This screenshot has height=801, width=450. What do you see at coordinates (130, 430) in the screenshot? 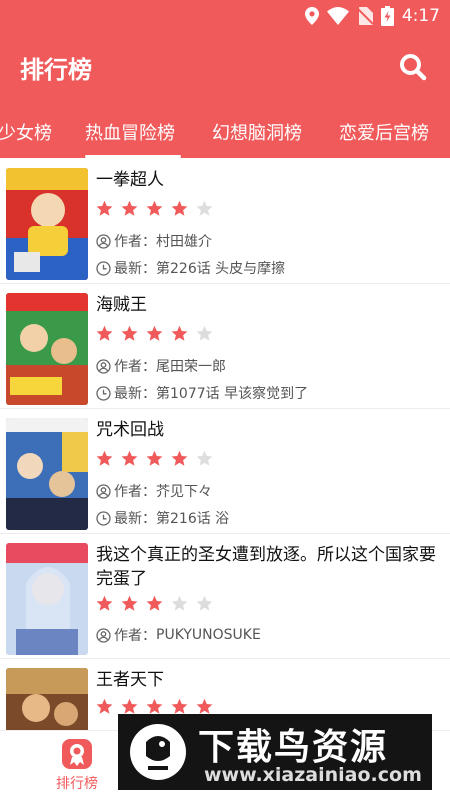
I see `comic-title: 咒术回战` at bounding box center [130, 430].